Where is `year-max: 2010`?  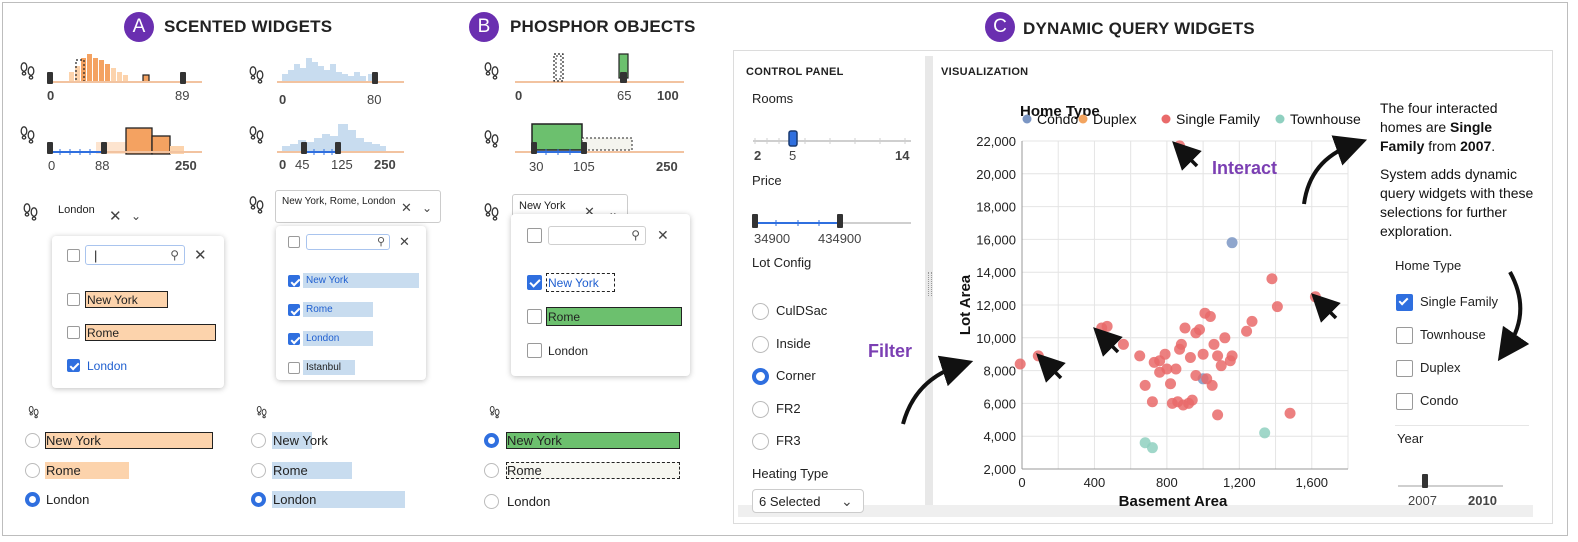 year-max: 2010 is located at coordinates (1482, 500).